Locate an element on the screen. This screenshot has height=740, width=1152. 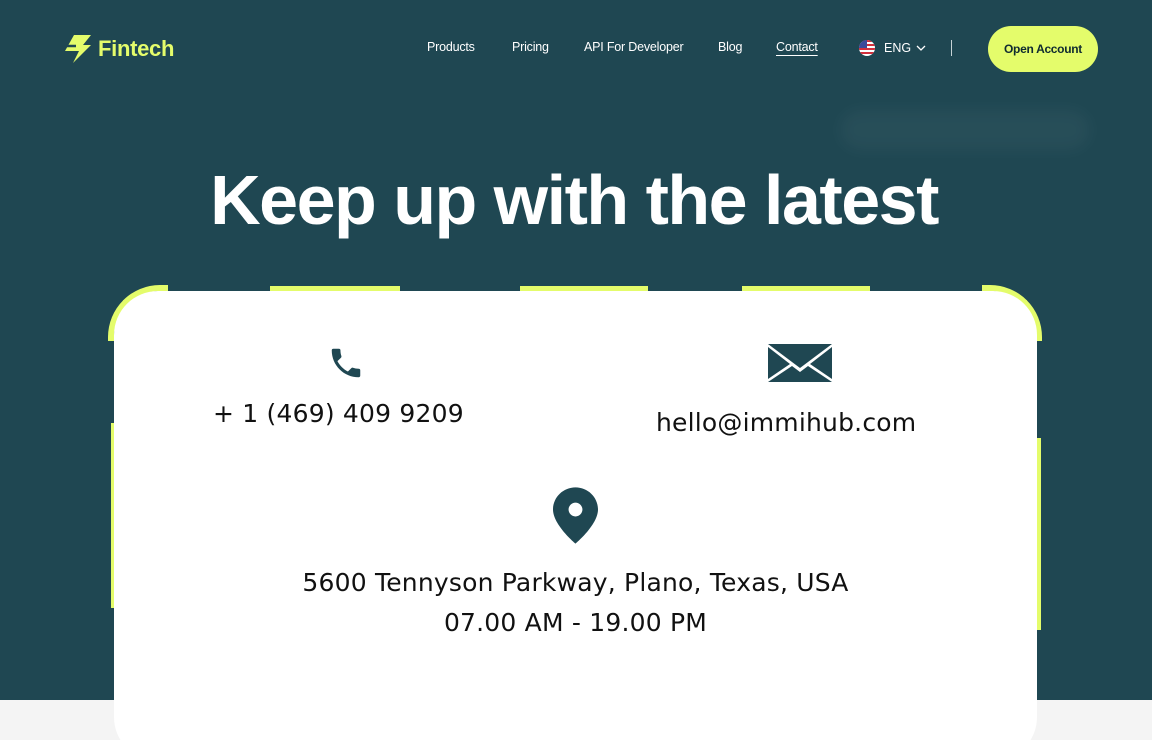
lightning-logo-icon is located at coordinates (78, 49).